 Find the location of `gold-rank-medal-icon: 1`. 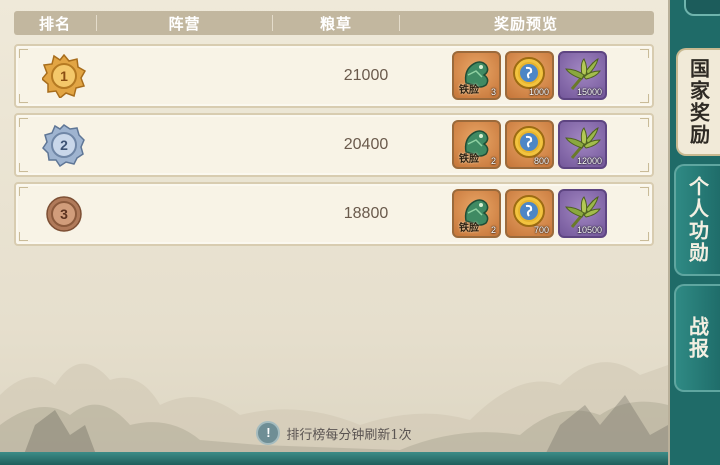

gold-rank-medal-icon: 1 is located at coordinates (64, 76).